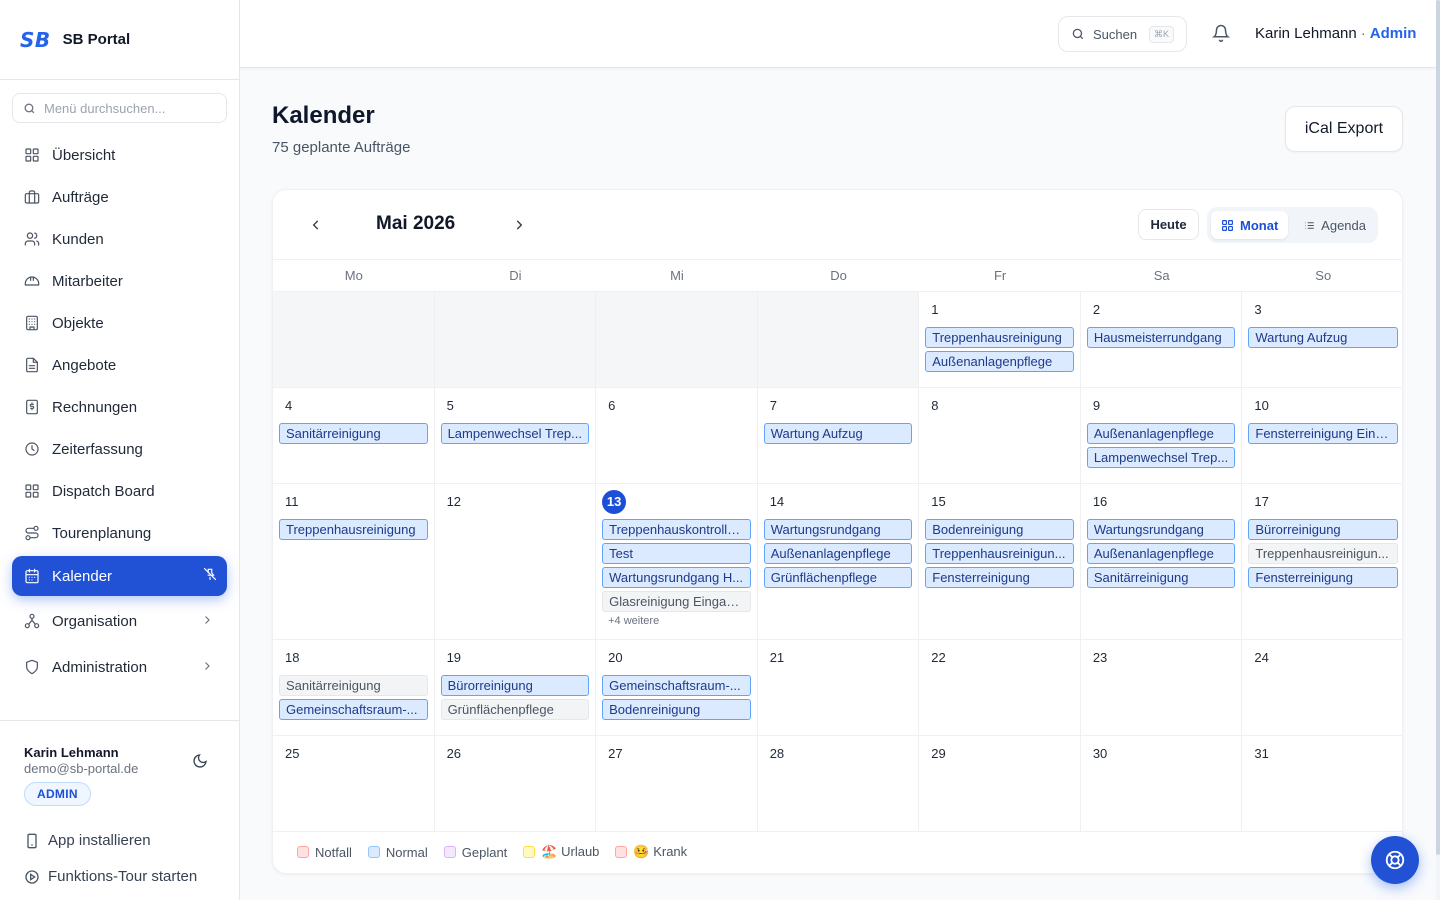 This screenshot has height=900, width=1440. Describe the element at coordinates (516, 561) in the screenshot. I see `day-cell: 12` at that location.